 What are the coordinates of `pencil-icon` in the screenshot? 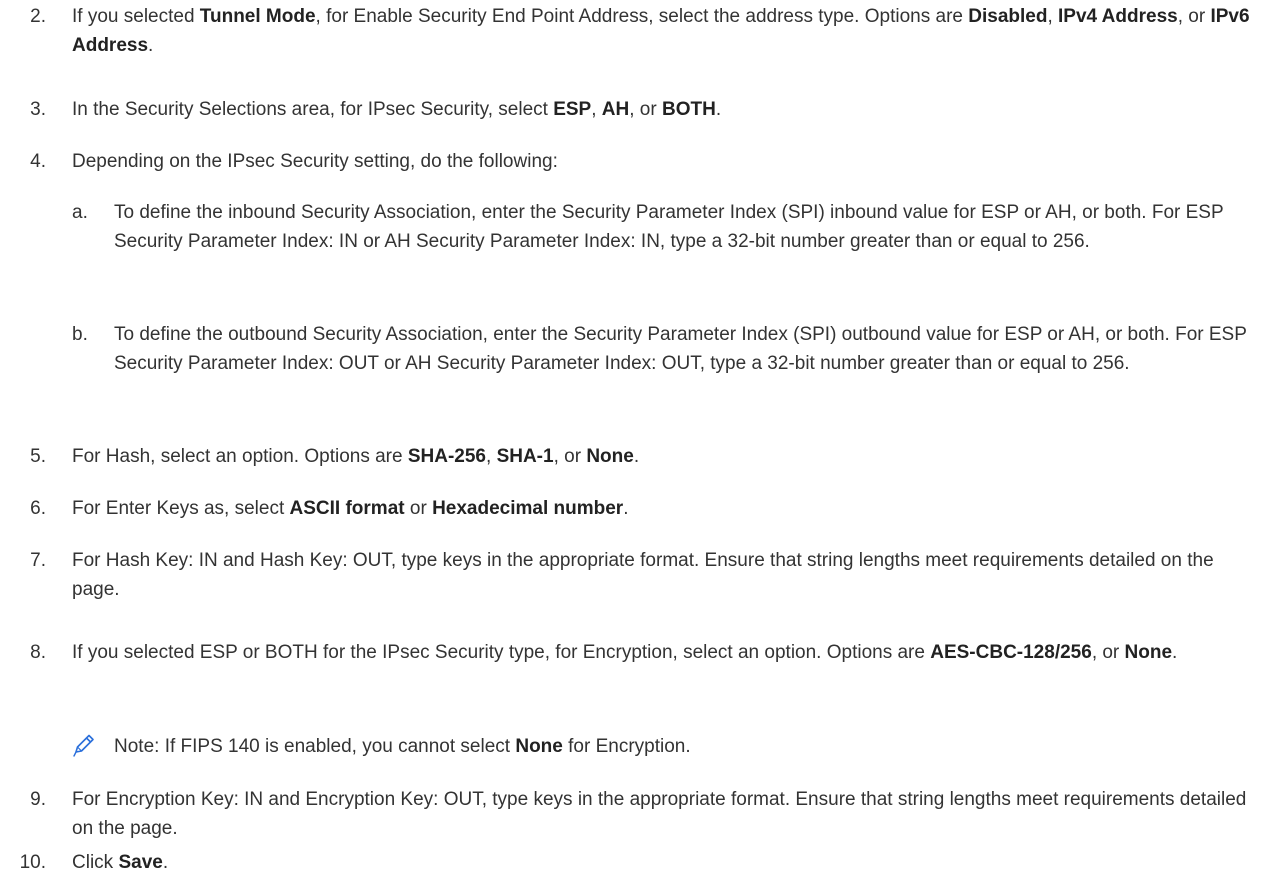 It's located at (84, 745).